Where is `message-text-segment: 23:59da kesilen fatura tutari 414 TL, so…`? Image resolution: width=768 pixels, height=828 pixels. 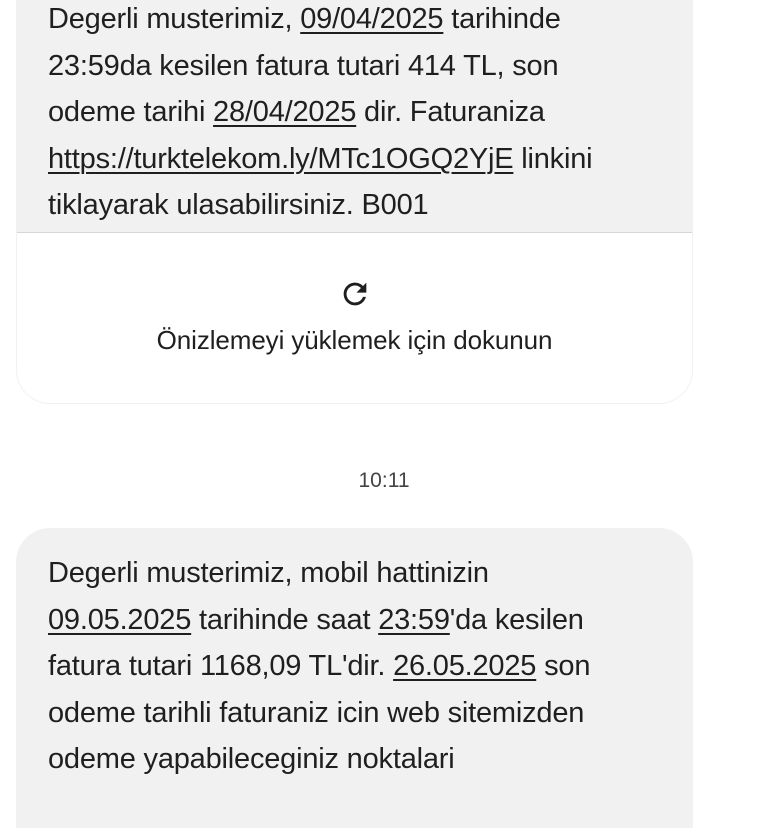 message-text-segment: 23:59da kesilen fatura tutari 414 TL, so… is located at coordinates (303, 65).